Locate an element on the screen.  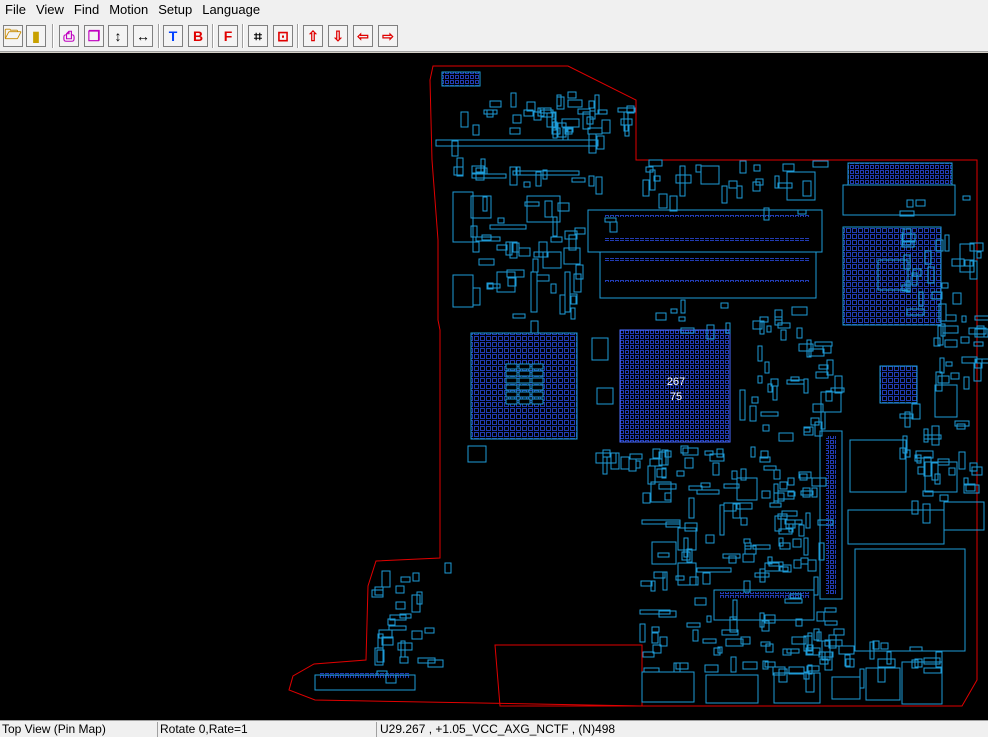
zoom-fit-button: ⌗ is located at coordinates (258, 36).